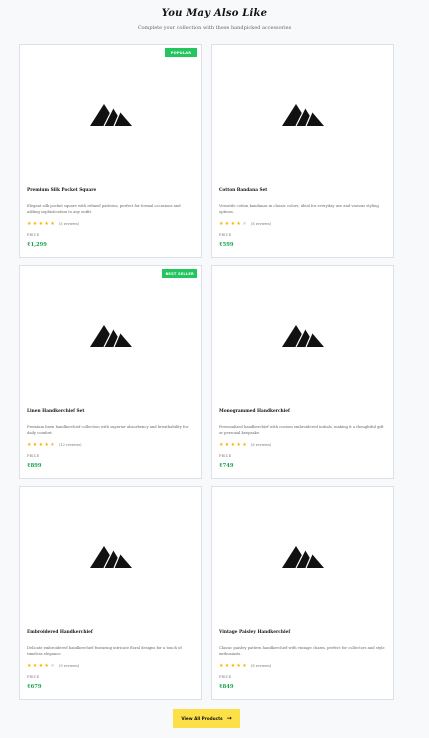 This screenshot has height=738, width=429. I want to click on arrow-right-icon: →, so click(229, 718).